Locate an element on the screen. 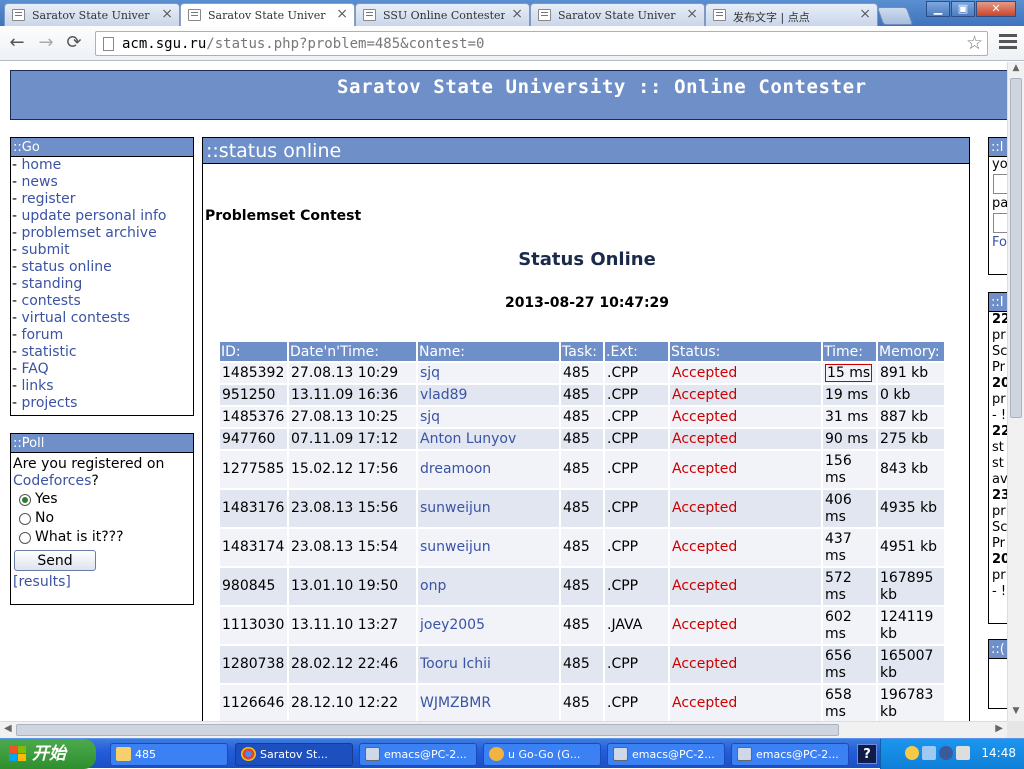 The width and height of the screenshot is (1024, 769). submission-datetime: 27.08.13 10:25 is located at coordinates (352, 417).